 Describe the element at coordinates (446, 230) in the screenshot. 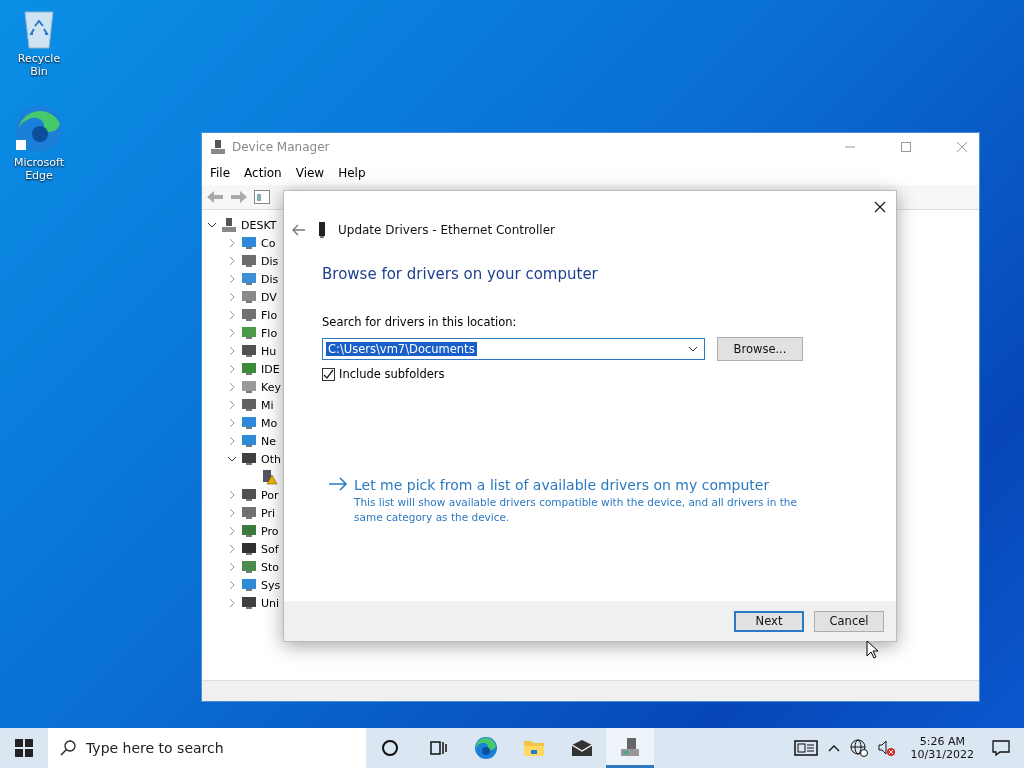

I see `dialog-title: Update Drivers - Ethernet Controller` at that location.